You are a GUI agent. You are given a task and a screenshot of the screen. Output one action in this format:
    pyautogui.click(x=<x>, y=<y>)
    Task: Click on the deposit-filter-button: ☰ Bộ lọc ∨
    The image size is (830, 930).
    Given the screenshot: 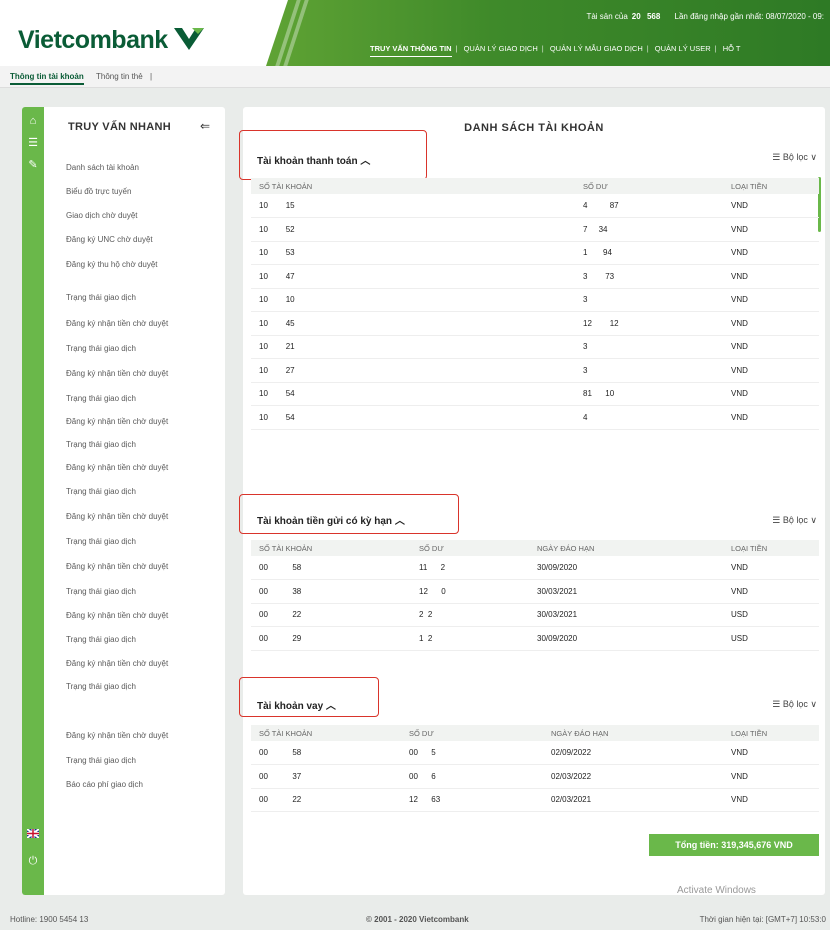 What is the action you would take?
    pyautogui.click(x=794, y=520)
    